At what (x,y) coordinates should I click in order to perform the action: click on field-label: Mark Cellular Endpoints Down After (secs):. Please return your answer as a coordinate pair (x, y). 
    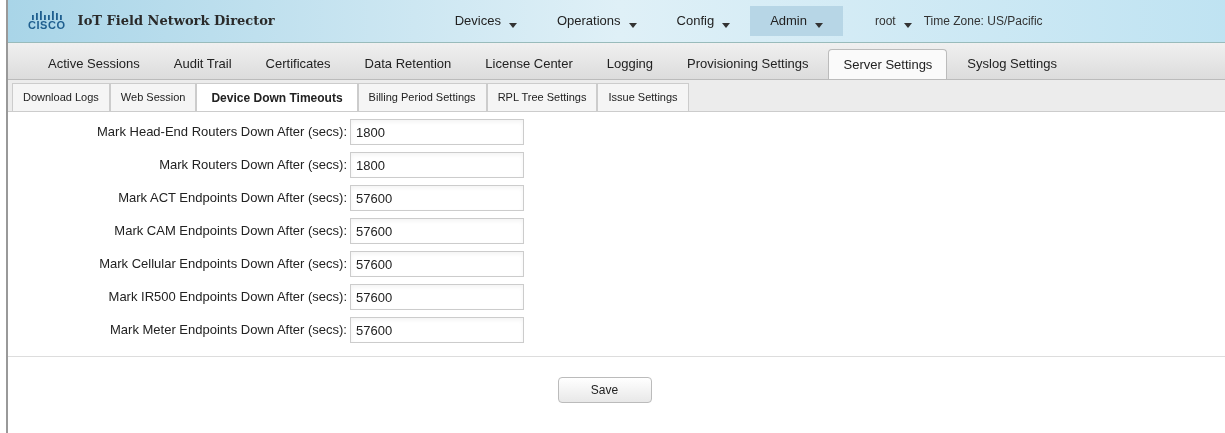
    Looking at the image, I should click on (223, 264).